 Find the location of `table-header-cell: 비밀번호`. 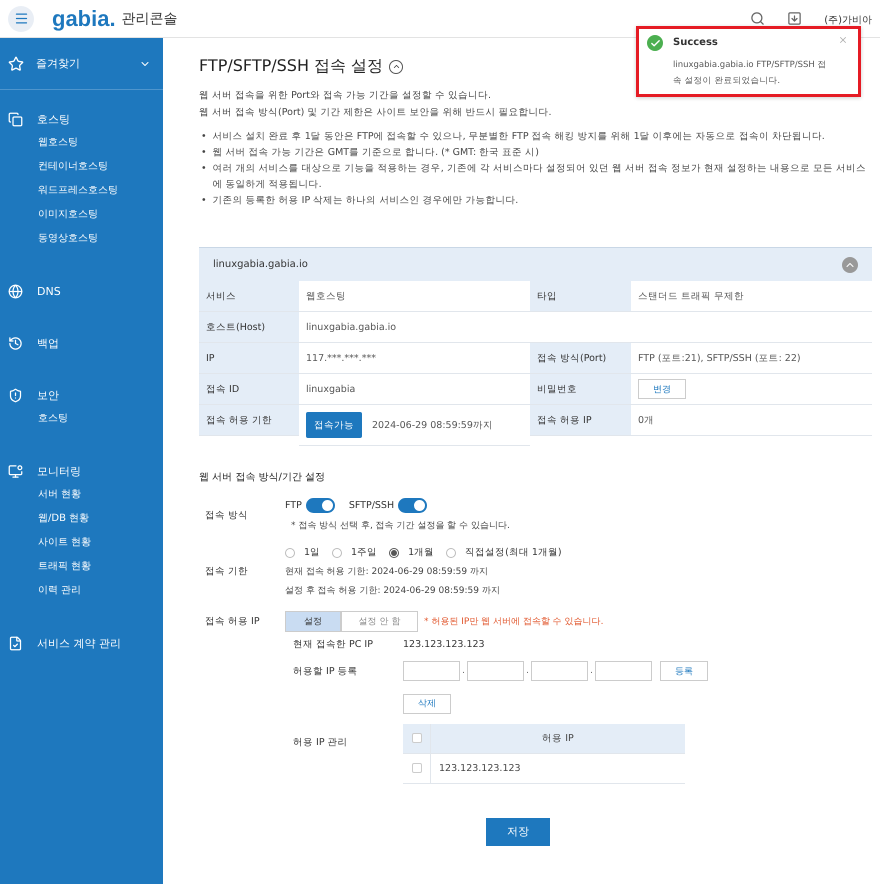

table-header-cell: 비밀번호 is located at coordinates (580, 389).